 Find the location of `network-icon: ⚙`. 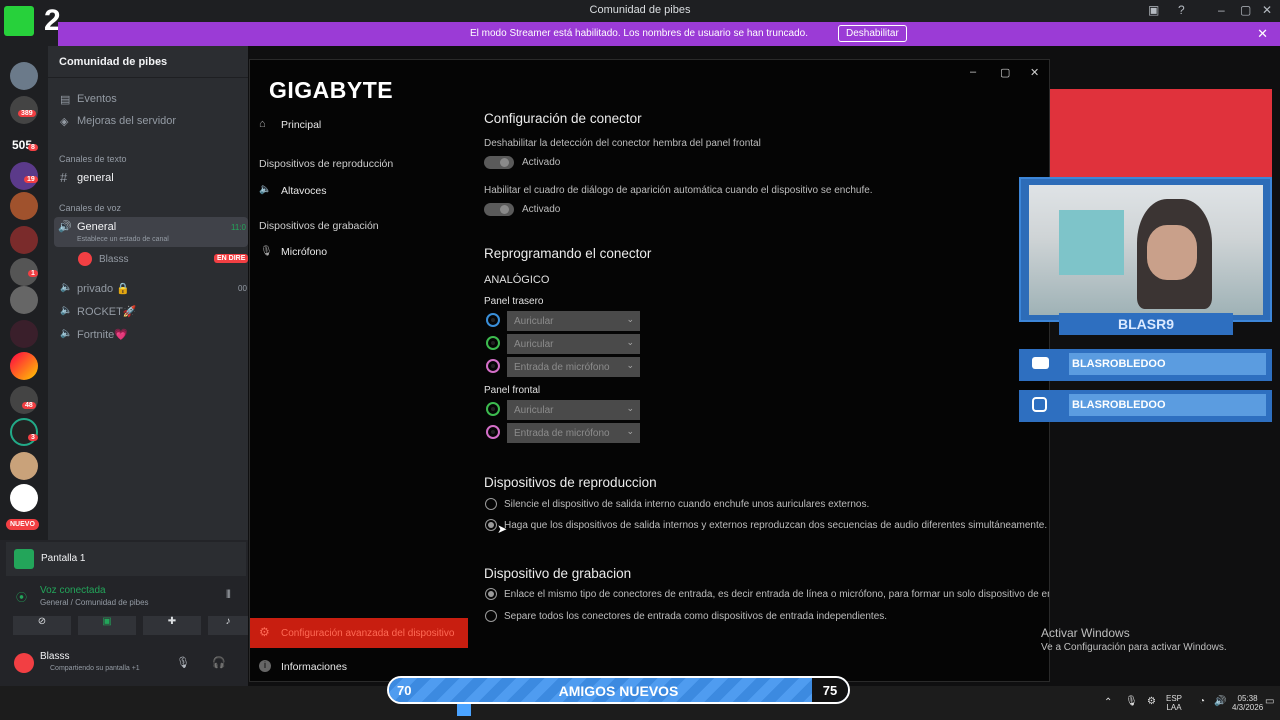

network-icon: ⚙ is located at coordinates (1151, 701).